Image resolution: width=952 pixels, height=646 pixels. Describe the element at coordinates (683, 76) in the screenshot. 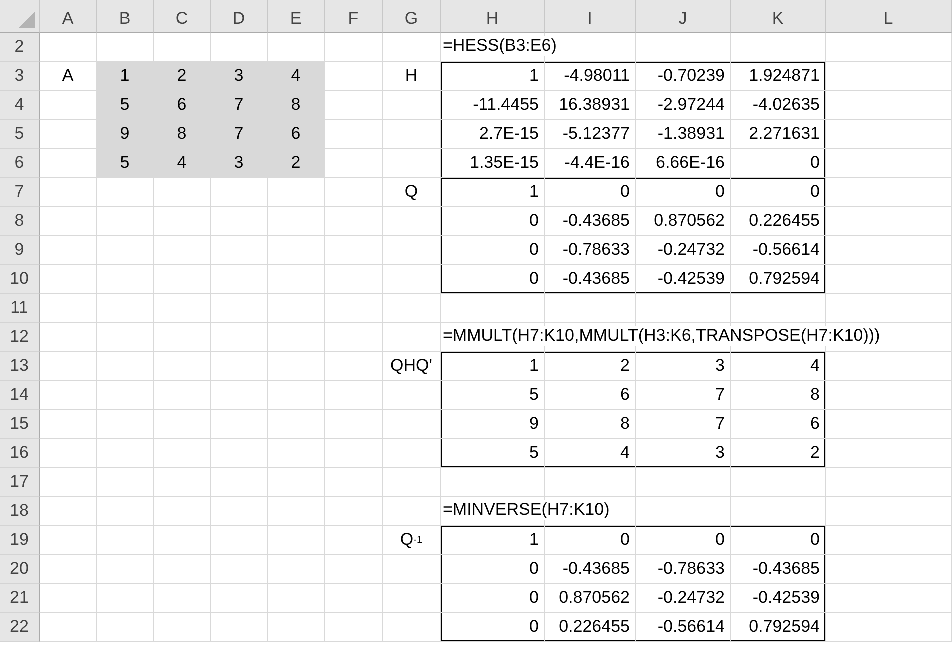

I see `table-cell: -0.70239` at that location.